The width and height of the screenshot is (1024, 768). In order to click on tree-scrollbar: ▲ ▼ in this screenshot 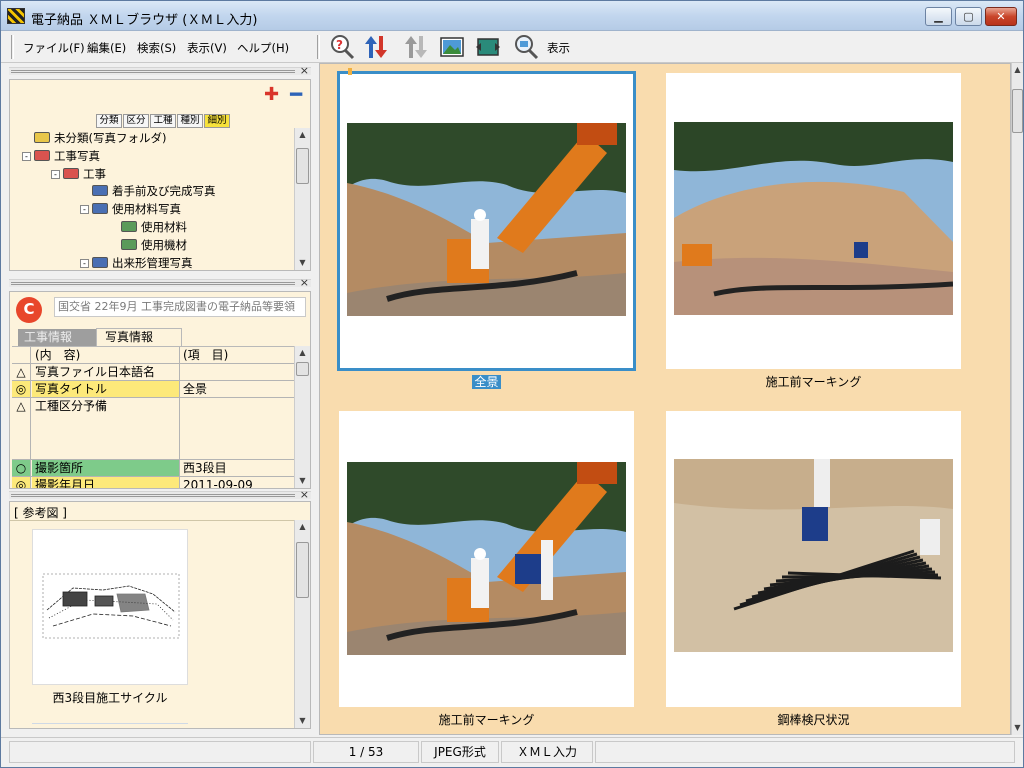, I will do `click(302, 199)`.